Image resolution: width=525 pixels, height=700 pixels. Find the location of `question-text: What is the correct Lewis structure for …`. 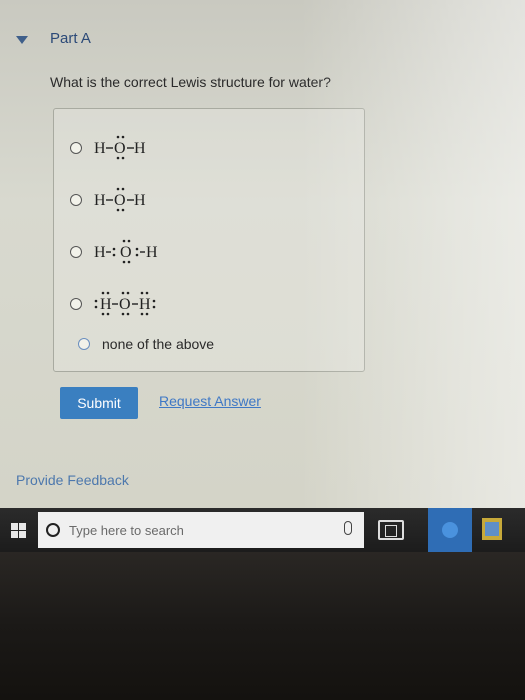

question-text: What is the correct Lewis structure for … is located at coordinates (190, 82).